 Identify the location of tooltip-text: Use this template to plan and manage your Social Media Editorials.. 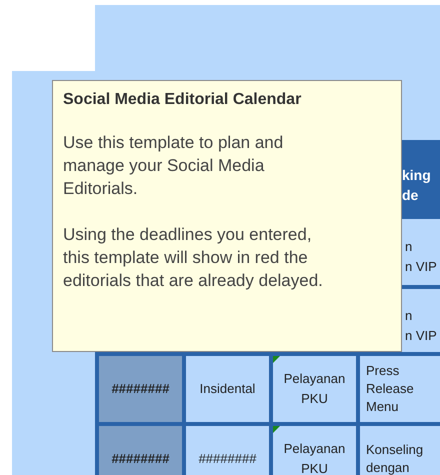
(173, 166).